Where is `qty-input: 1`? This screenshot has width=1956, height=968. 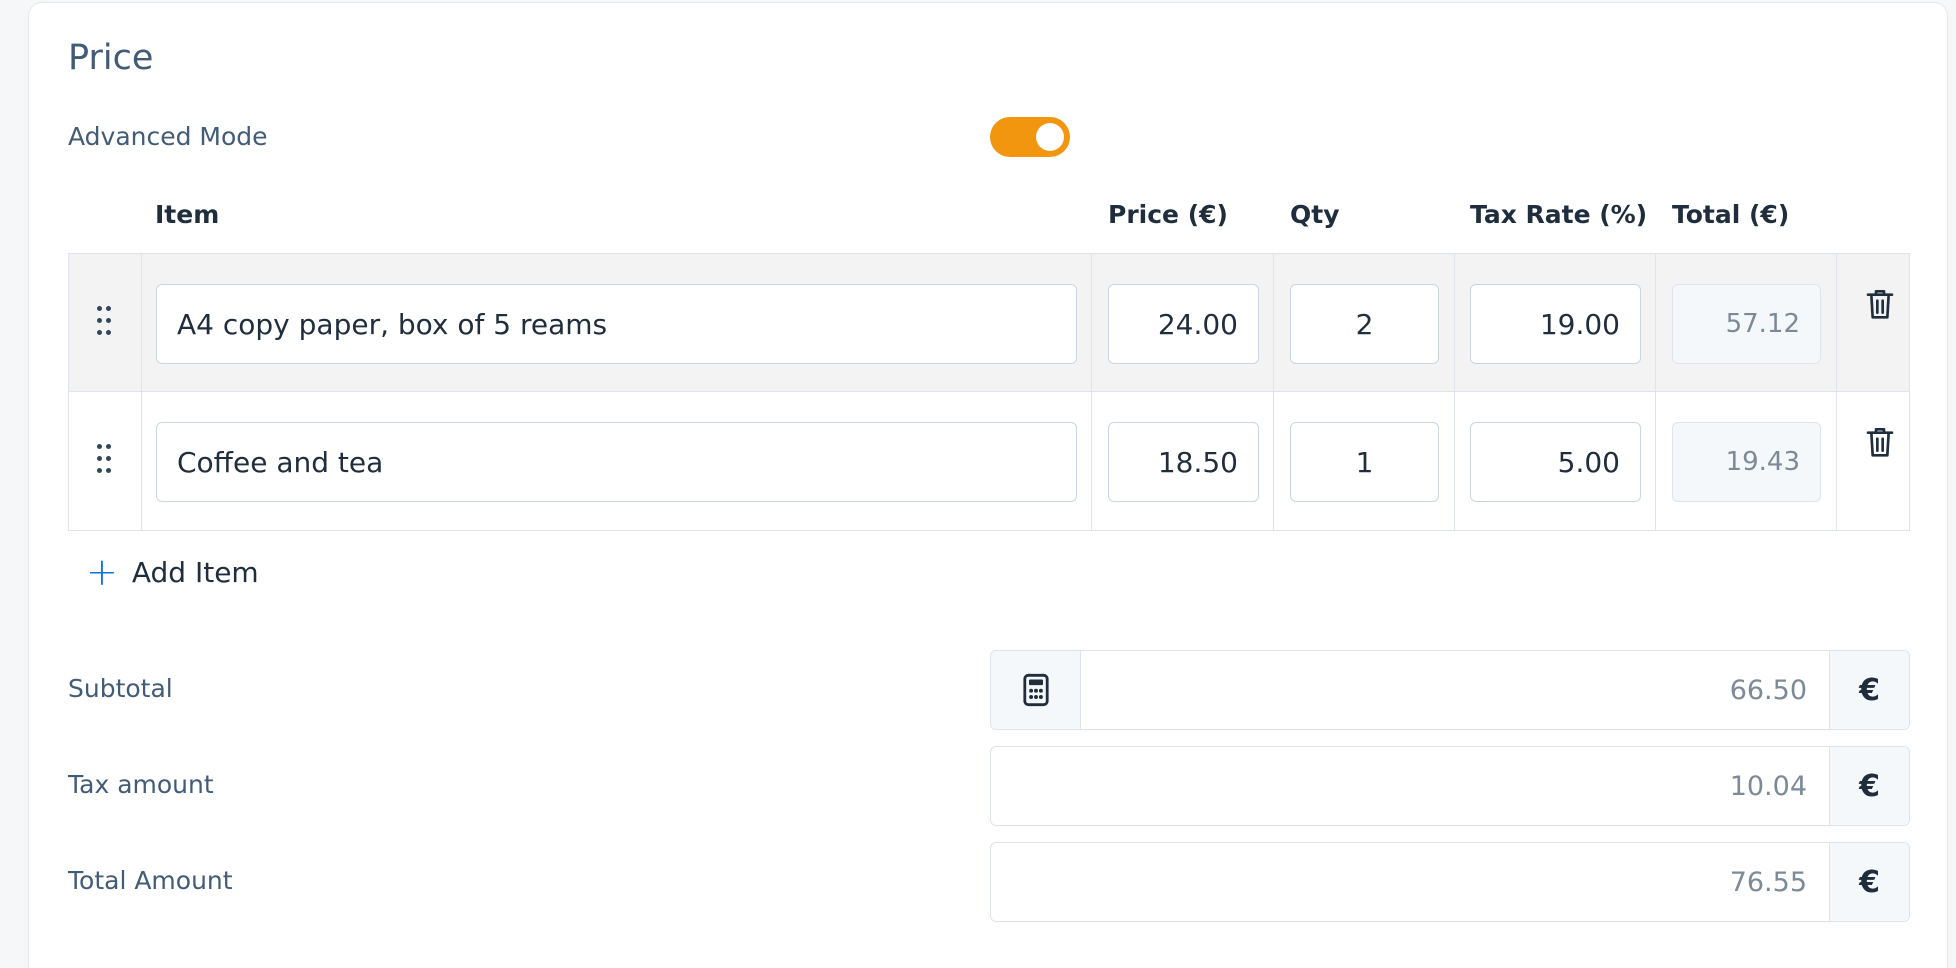
qty-input: 1 is located at coordinates (1364, 462).